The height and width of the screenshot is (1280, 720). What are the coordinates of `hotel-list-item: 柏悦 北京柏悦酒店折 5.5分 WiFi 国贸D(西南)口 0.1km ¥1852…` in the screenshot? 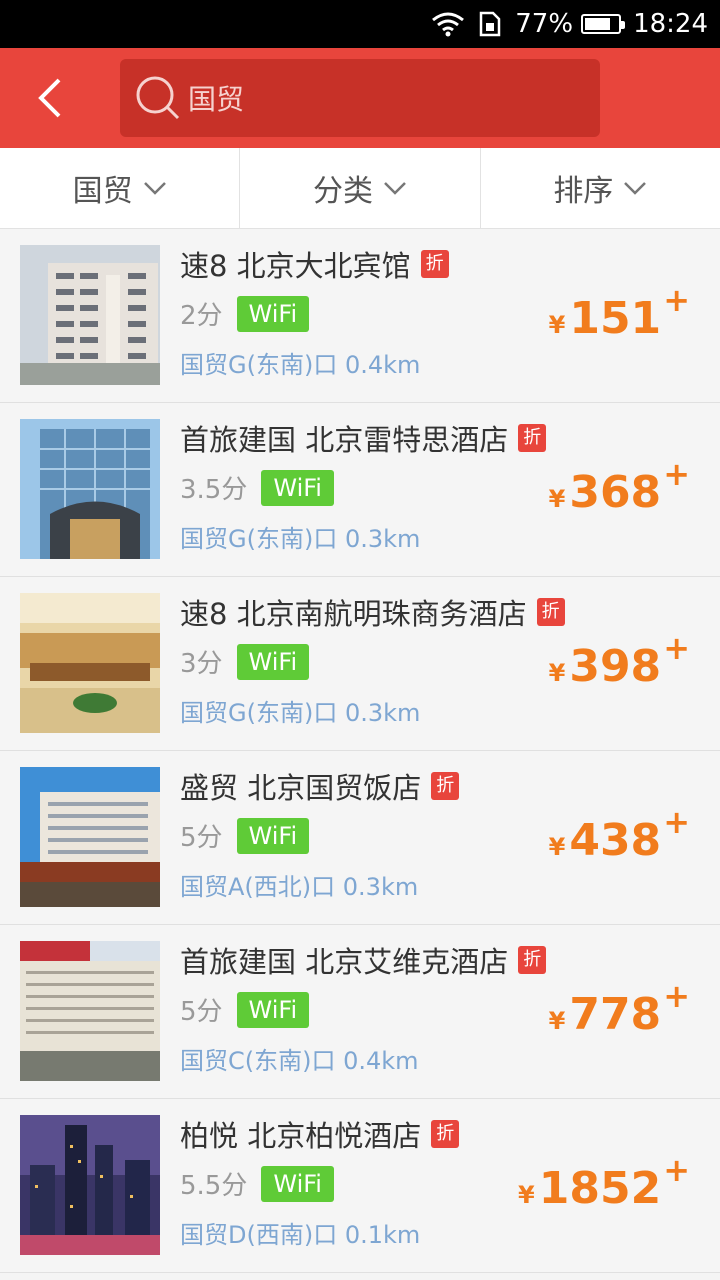 It's located at (360, 1186).